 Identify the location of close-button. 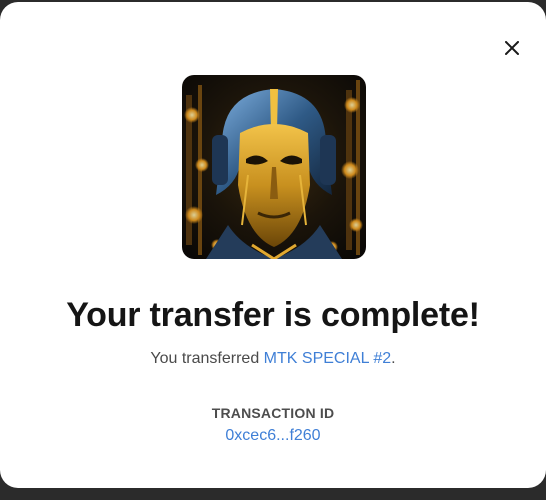
(512, 48).